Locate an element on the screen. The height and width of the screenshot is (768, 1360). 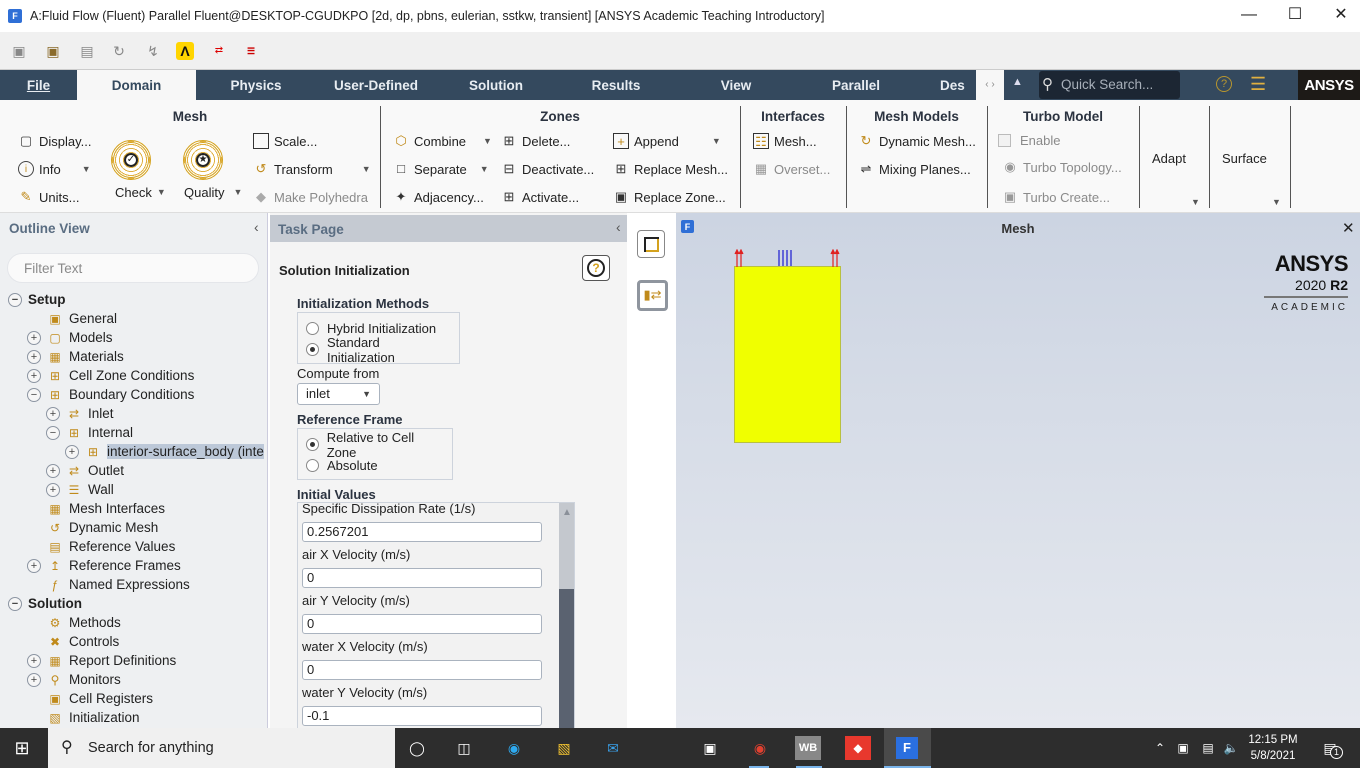
tab-physics: Physics is located at coordinates (256, 85).